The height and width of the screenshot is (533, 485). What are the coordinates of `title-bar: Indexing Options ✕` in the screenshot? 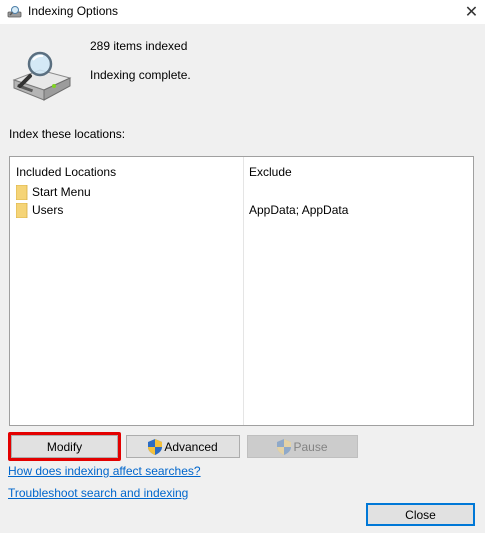 It's located at (242, 12).